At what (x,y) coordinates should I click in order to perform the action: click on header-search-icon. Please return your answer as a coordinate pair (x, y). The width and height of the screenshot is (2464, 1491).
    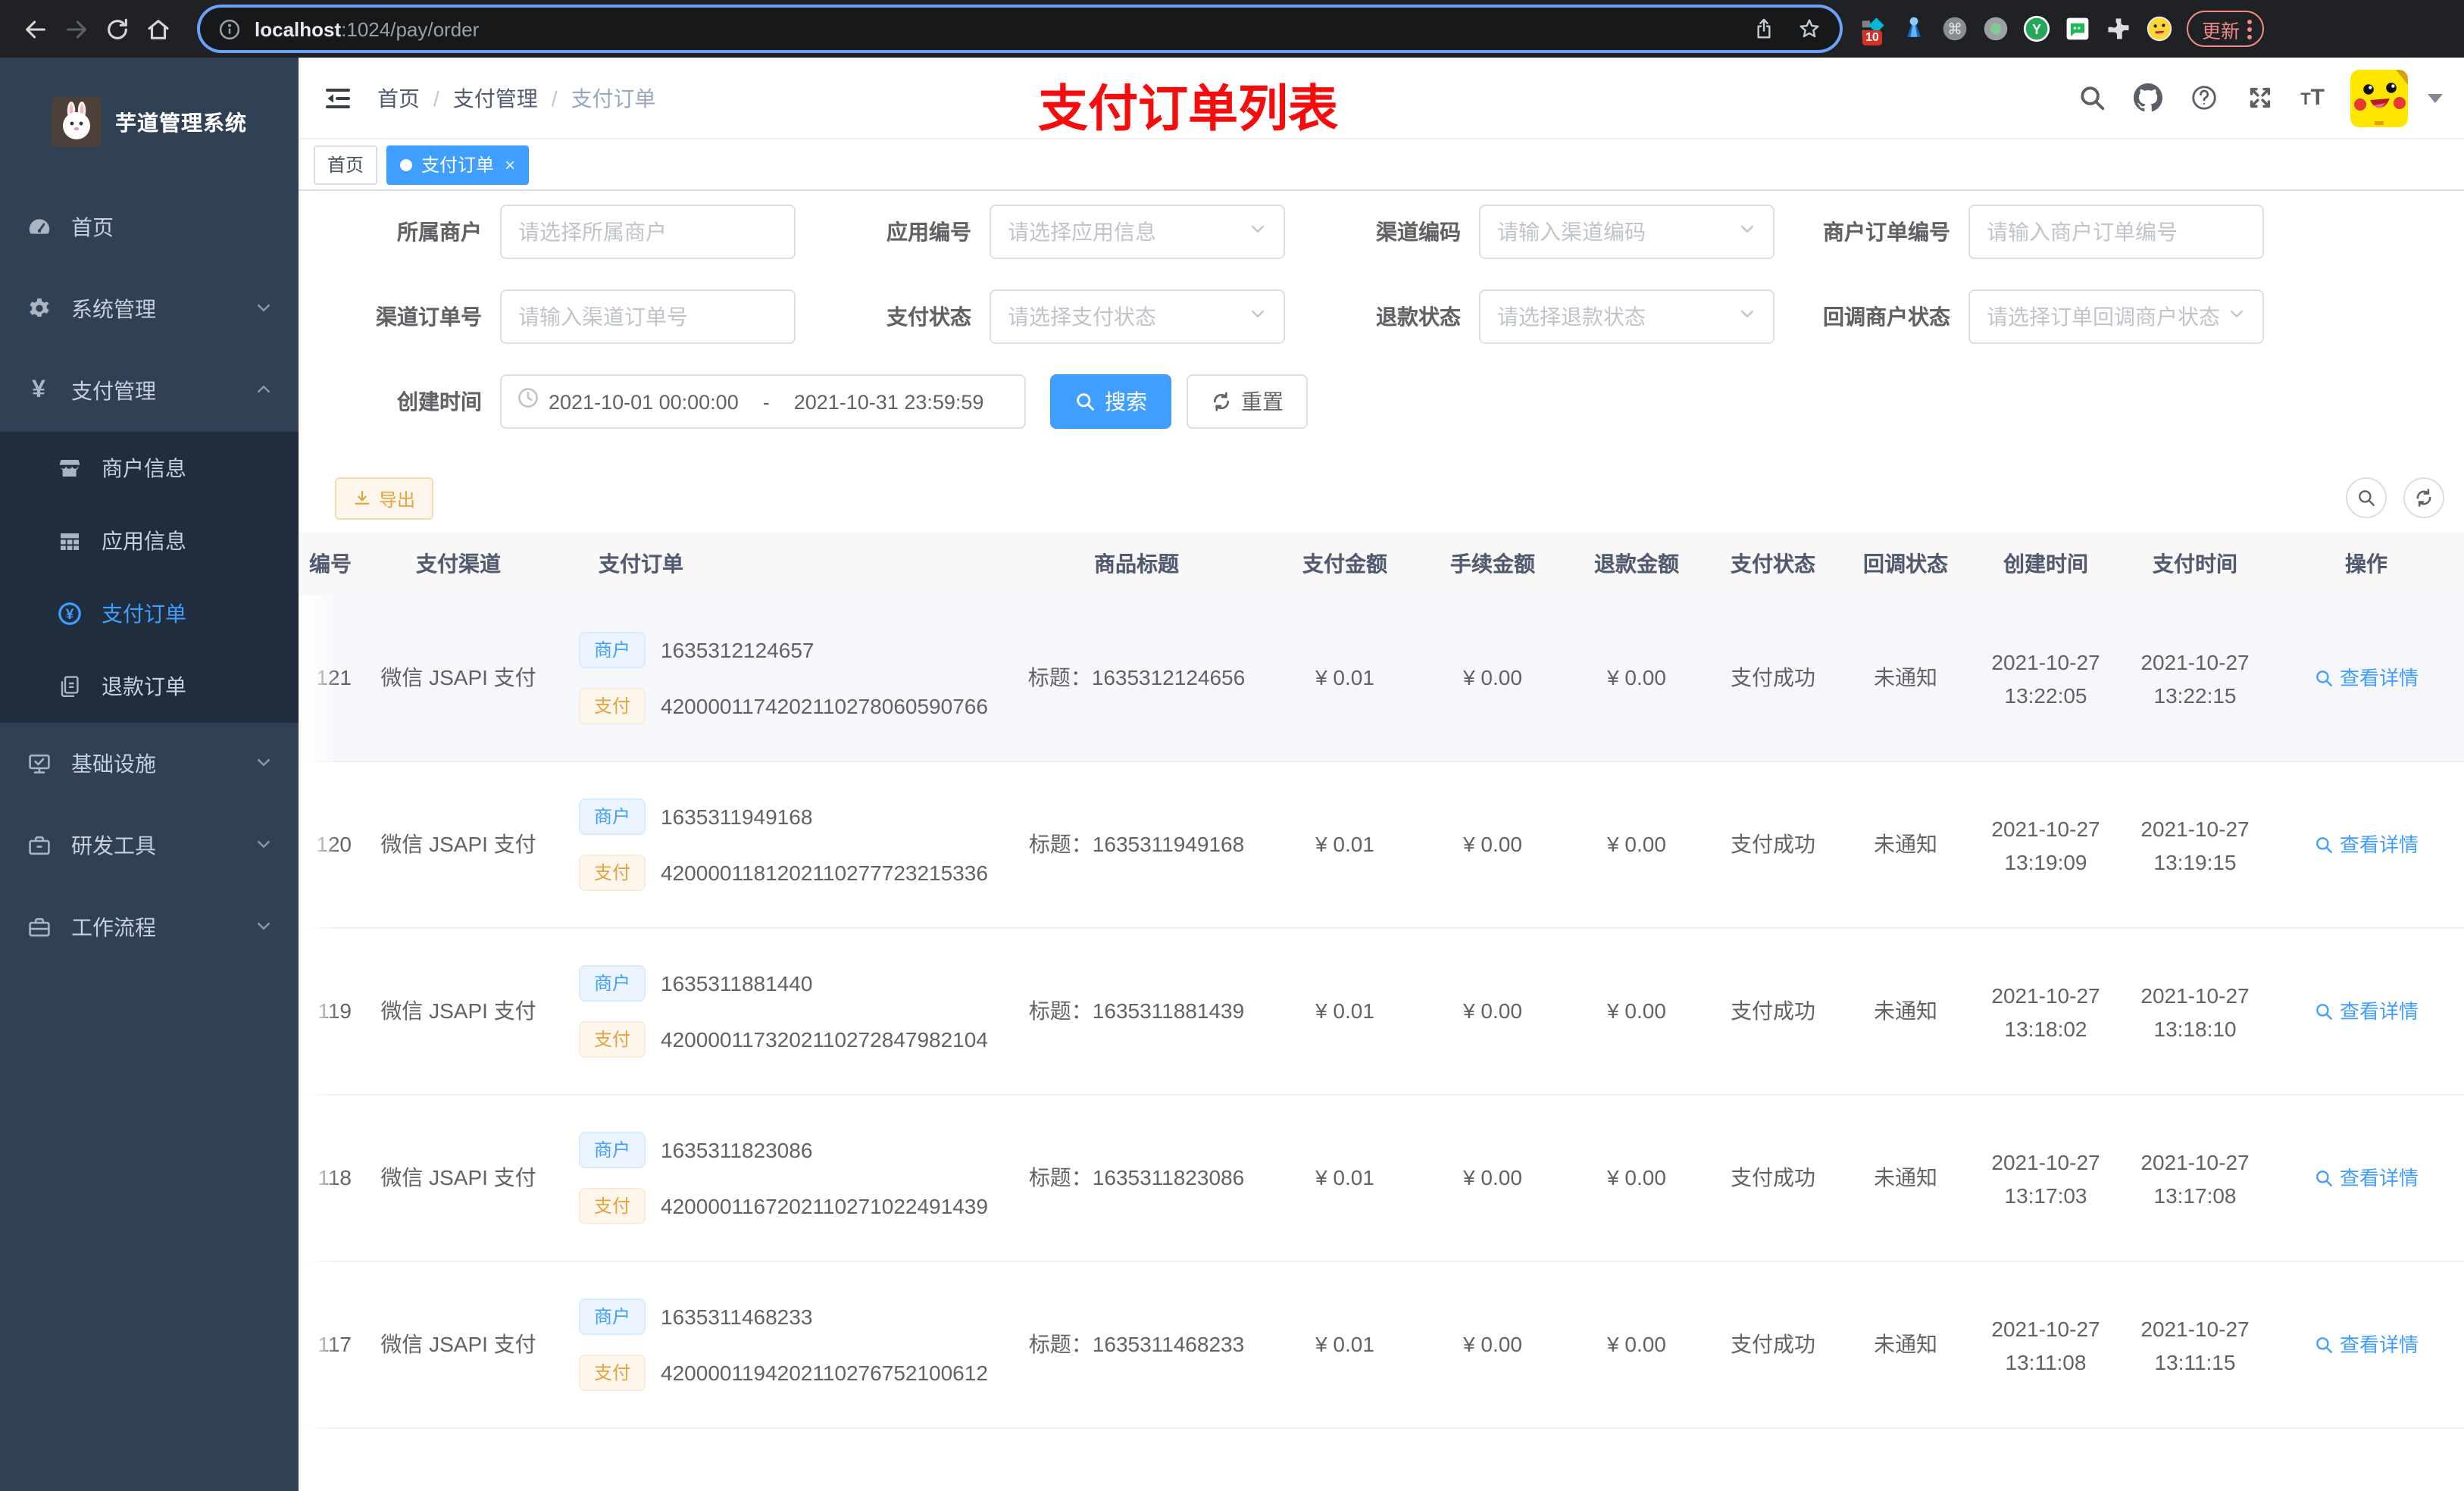
    Looking at the image, I should click on (2091, 98).